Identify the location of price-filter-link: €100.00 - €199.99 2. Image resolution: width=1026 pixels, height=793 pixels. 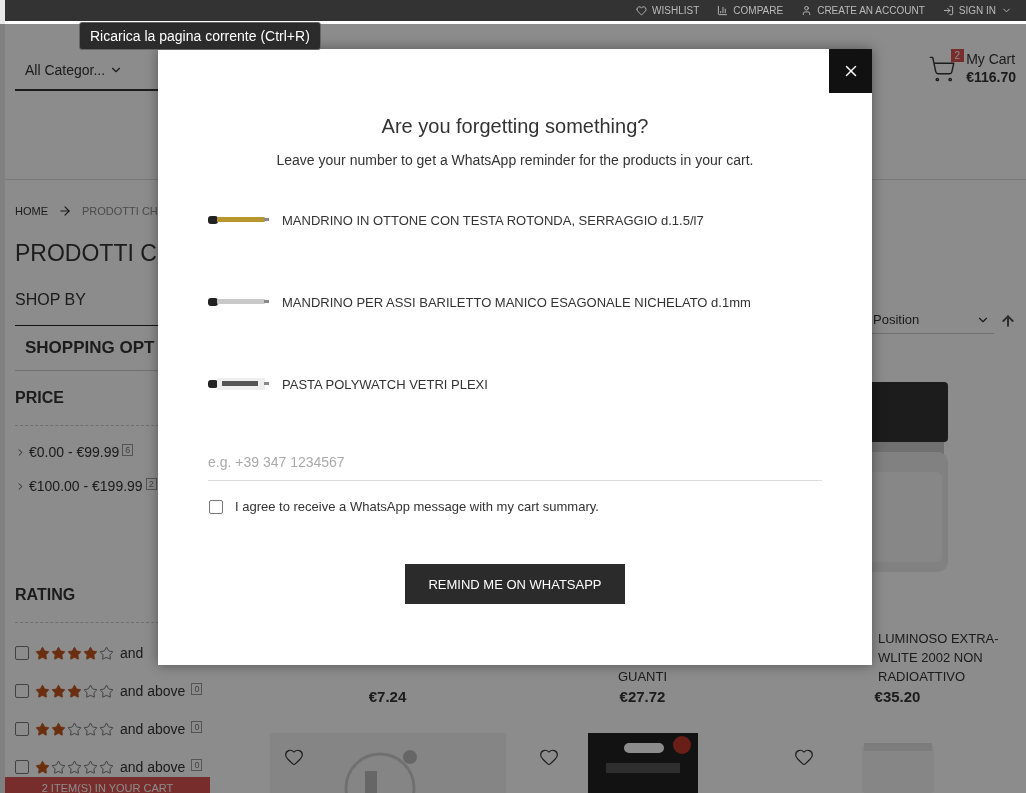
(137, 486).